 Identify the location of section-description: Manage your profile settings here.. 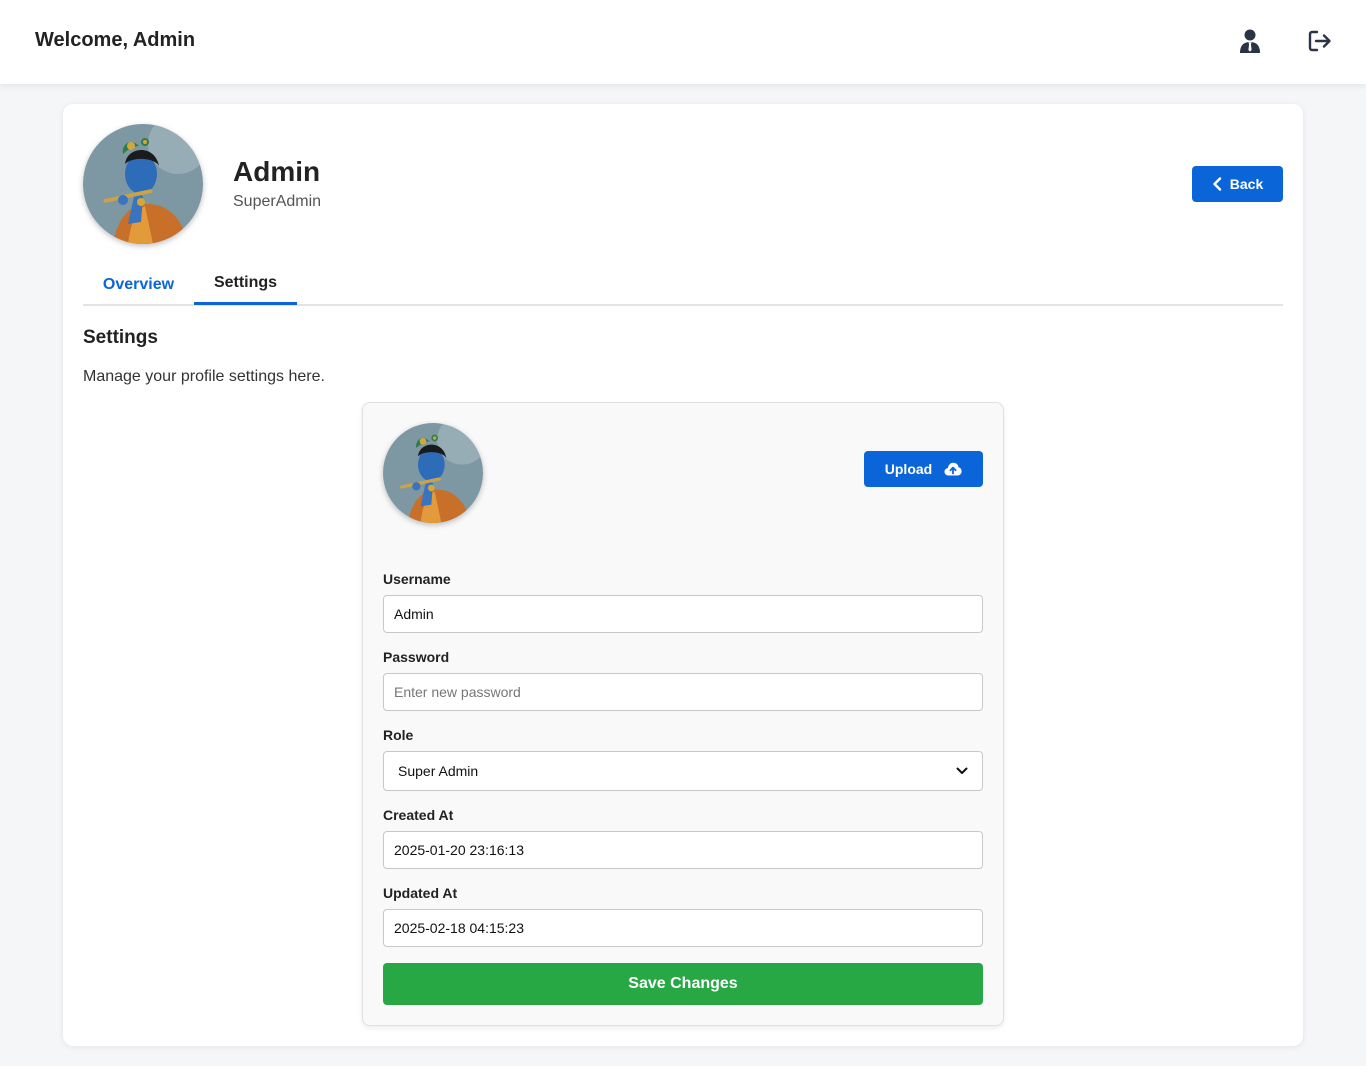
(204, 376).